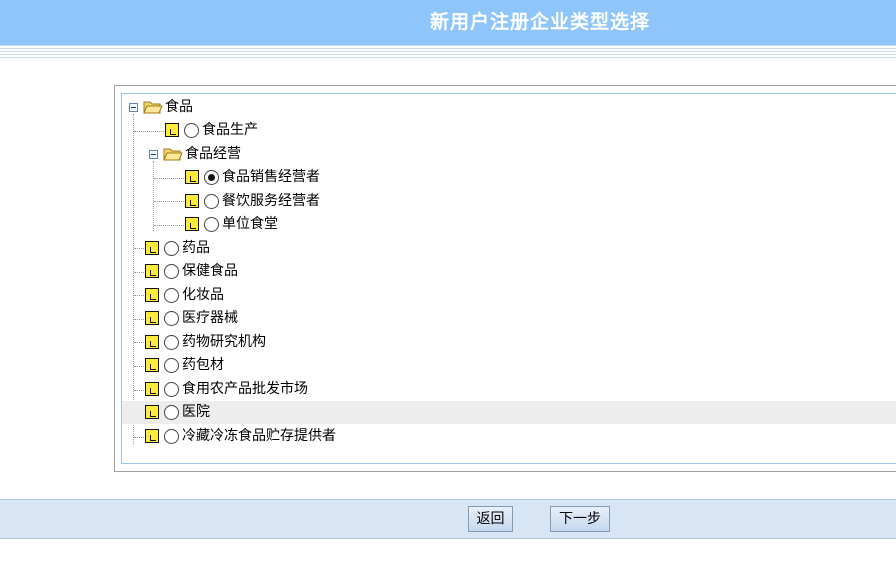 Image resolution: width=896 pixels, height=563 pixels. I want to click on tree-label-item: 保健食品, so click(210, 271).